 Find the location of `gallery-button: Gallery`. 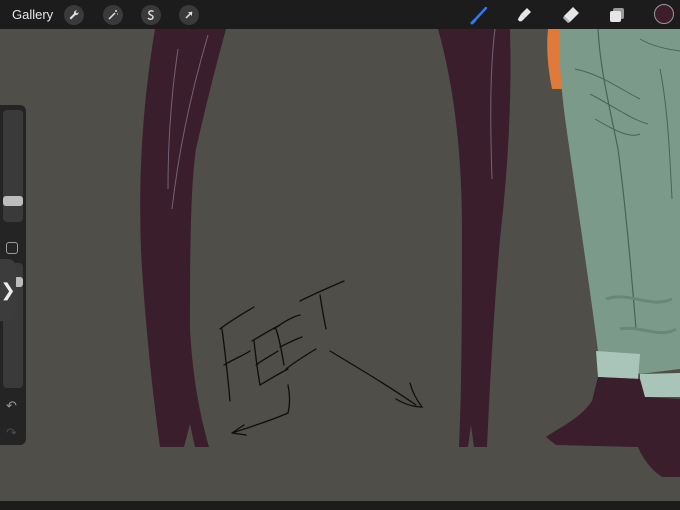

gallery-button: Gallery is located at coordinates (32, 14).